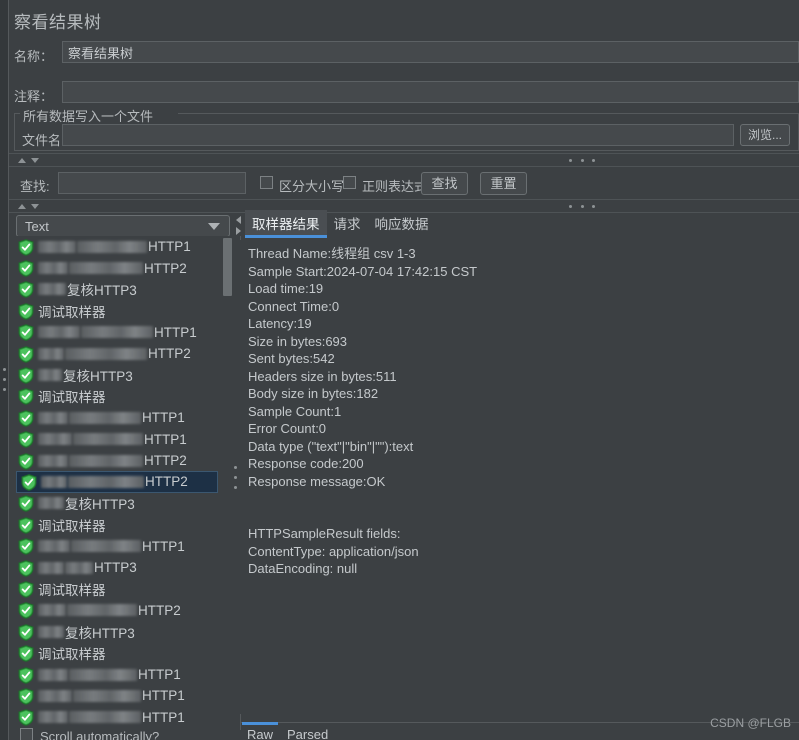 The height and width of the screenshot is (740, 799). What do you see at coordinates (349, 182) in the screenshot?
I see `regex-checkbox` at bounding box center [349, 182].